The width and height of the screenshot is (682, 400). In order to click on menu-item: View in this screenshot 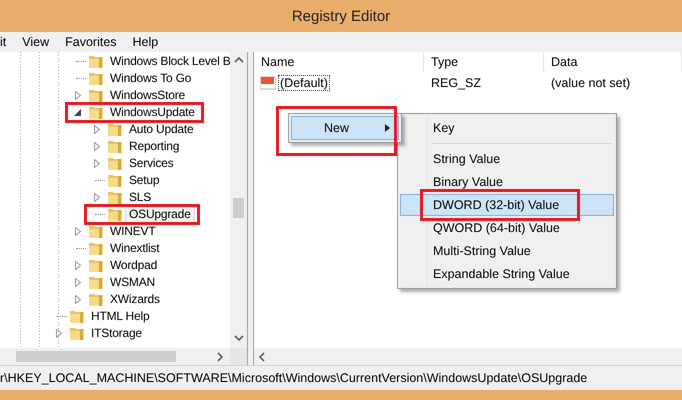, I will do `click(36, 42)`.